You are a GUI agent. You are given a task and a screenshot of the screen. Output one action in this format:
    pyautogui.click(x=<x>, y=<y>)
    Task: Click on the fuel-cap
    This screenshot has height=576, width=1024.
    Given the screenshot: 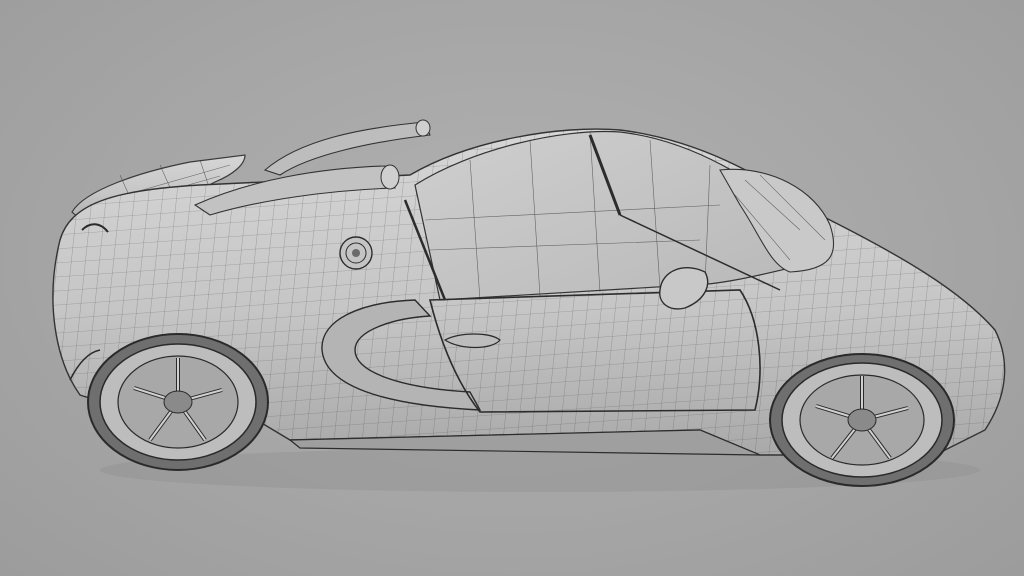 What is the action you would take?
    pyautogui.click(x=356, y=253)
    